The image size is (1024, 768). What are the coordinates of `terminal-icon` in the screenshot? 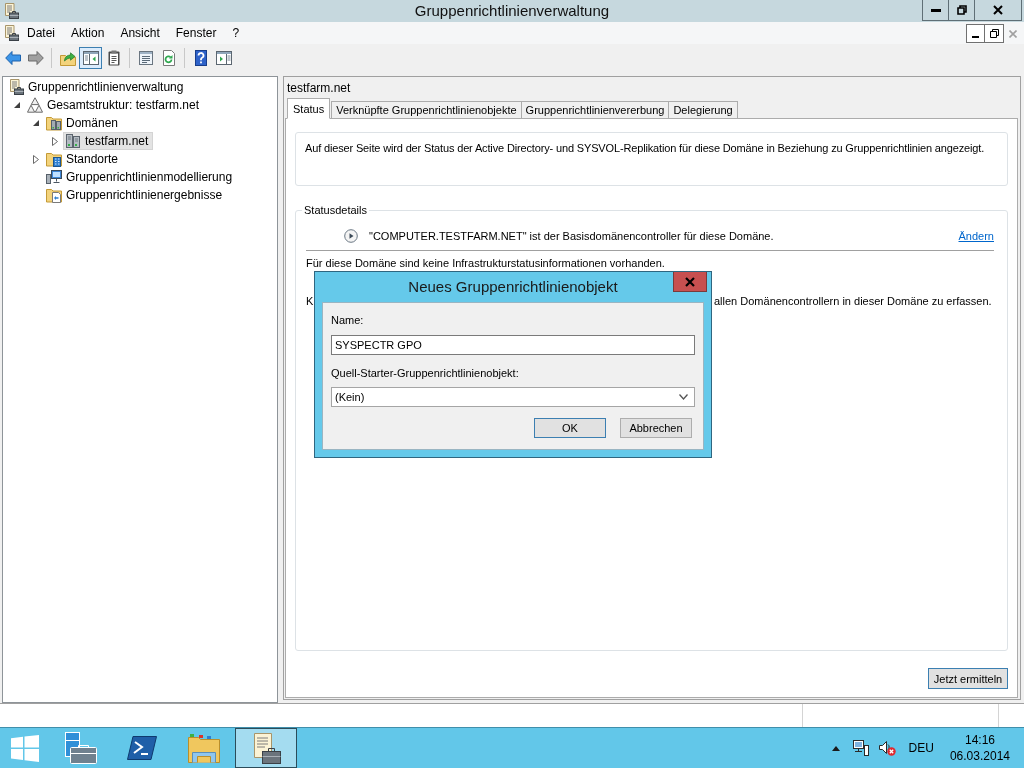 It's located at (142, 748).